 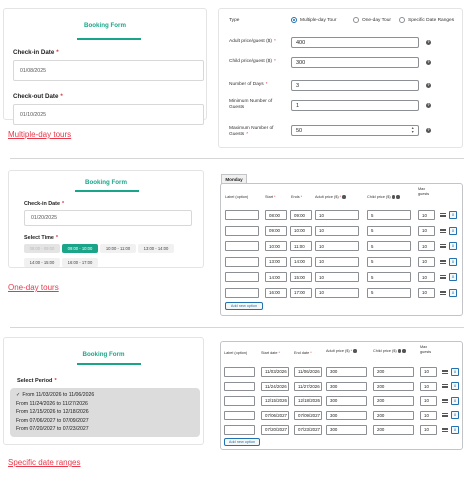 What do you see at coordinates (275, 430) in the screenshot?
I see `start-cell: 07/20/2027` at bounding box center [275, 430].